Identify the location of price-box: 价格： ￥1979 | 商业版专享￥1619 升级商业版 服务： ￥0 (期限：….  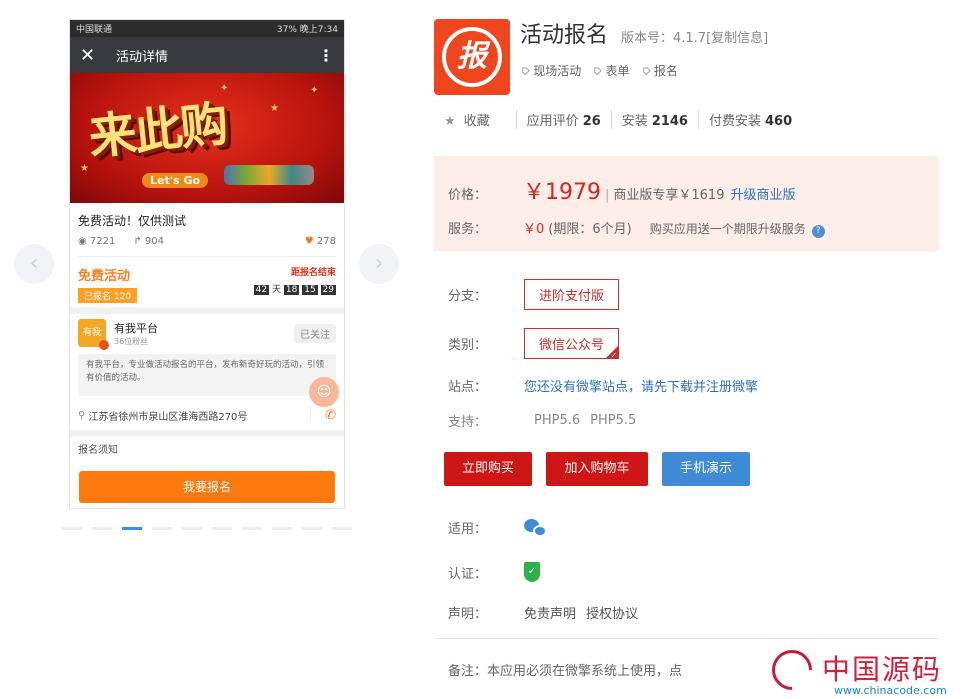
(686, 203).